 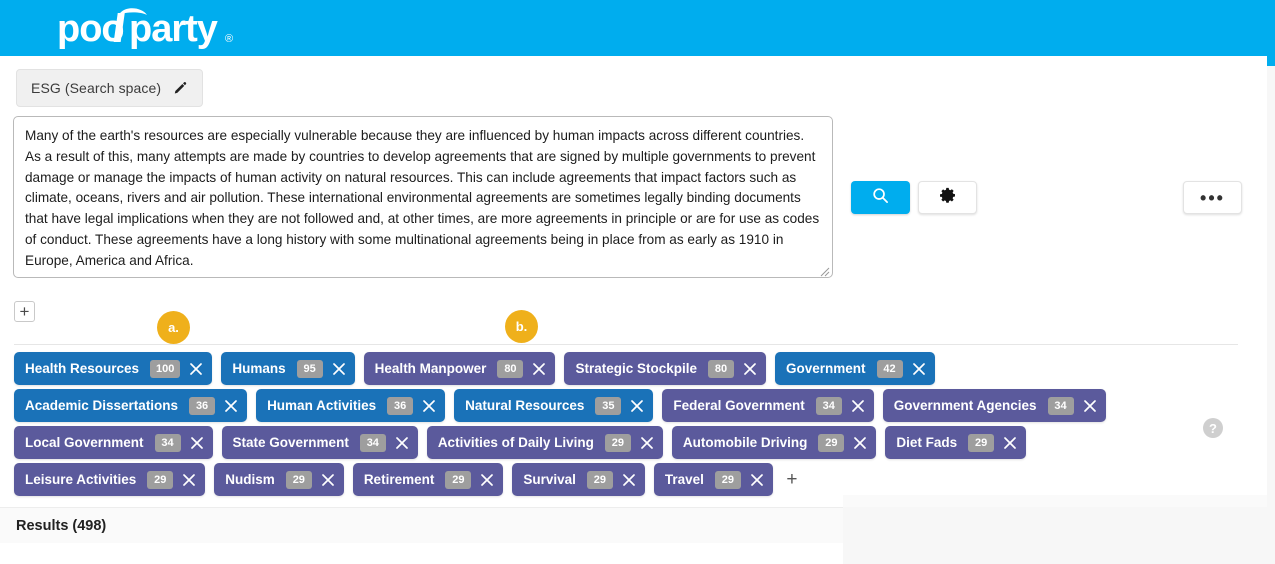 I want to click on tag-chip: Activities of Daily Living 29, so click(x=544, y=442).